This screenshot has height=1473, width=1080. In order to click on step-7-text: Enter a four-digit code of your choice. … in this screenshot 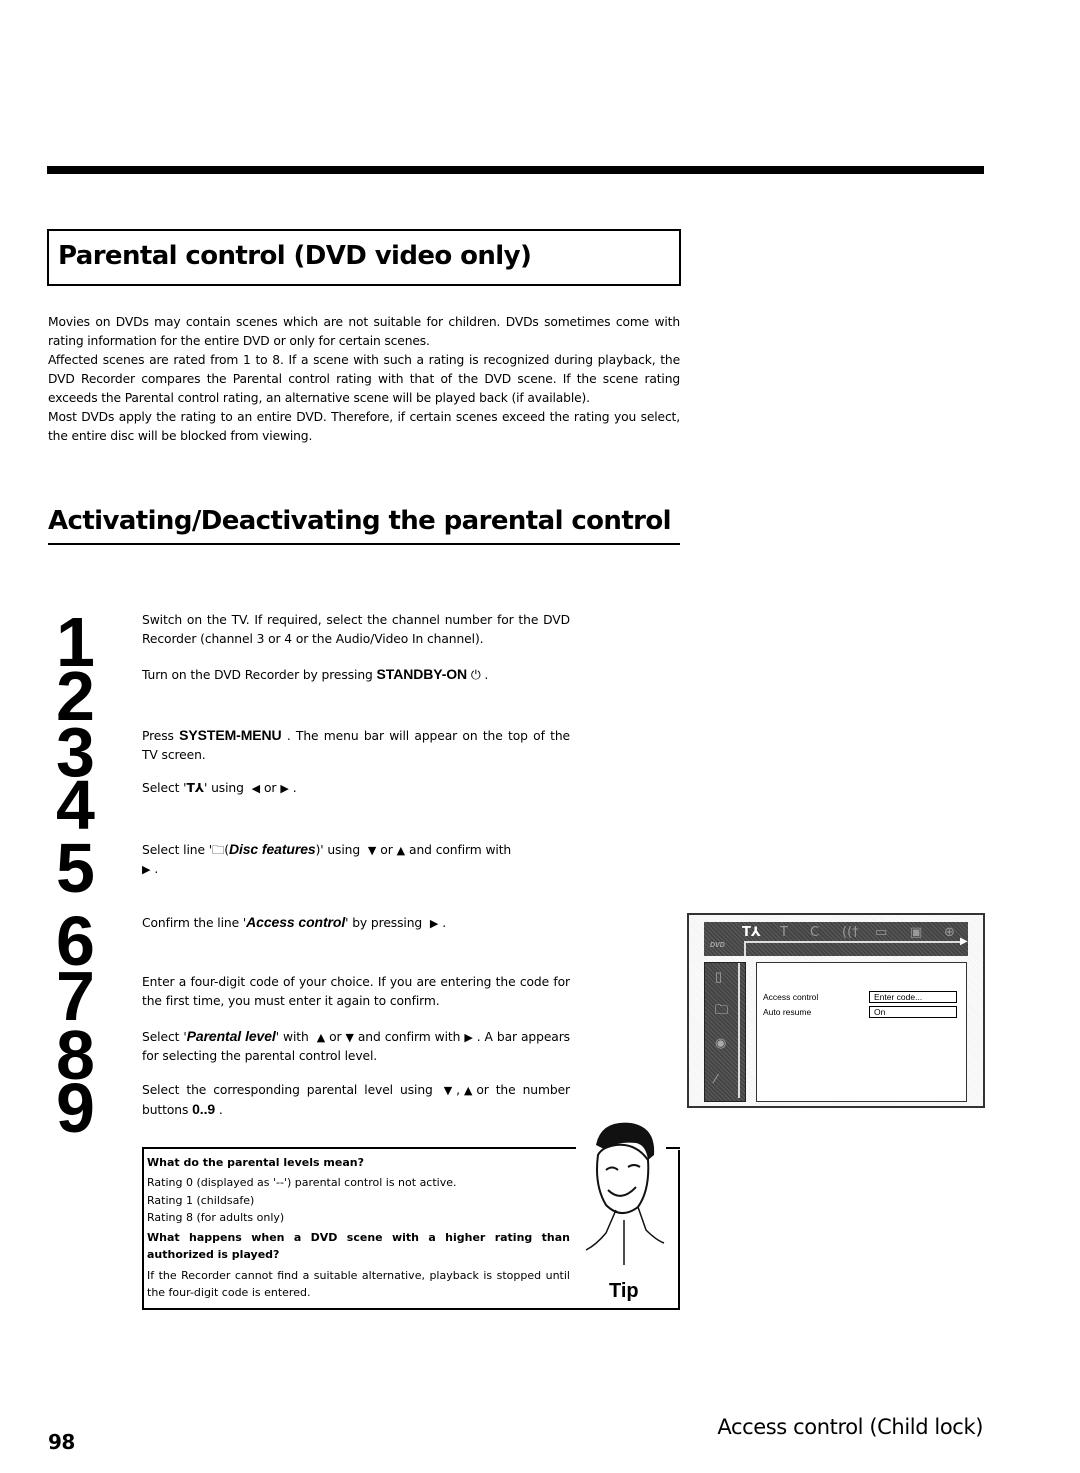, I will do `click(356, 991)`.